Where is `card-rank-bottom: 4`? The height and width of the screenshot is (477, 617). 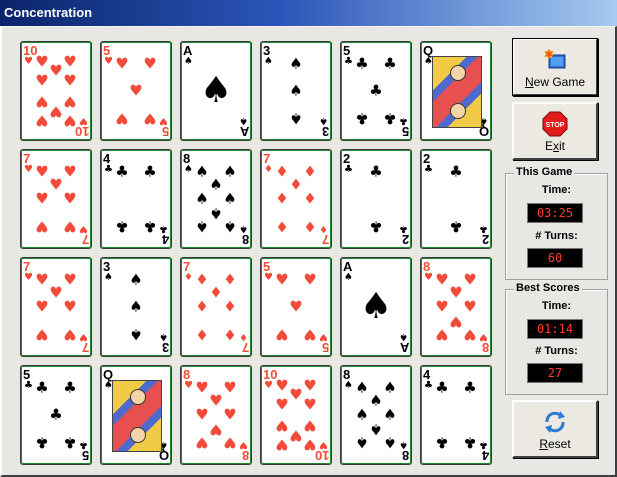
card-rank-bottom: 4 is located at coordinates (485, 455).